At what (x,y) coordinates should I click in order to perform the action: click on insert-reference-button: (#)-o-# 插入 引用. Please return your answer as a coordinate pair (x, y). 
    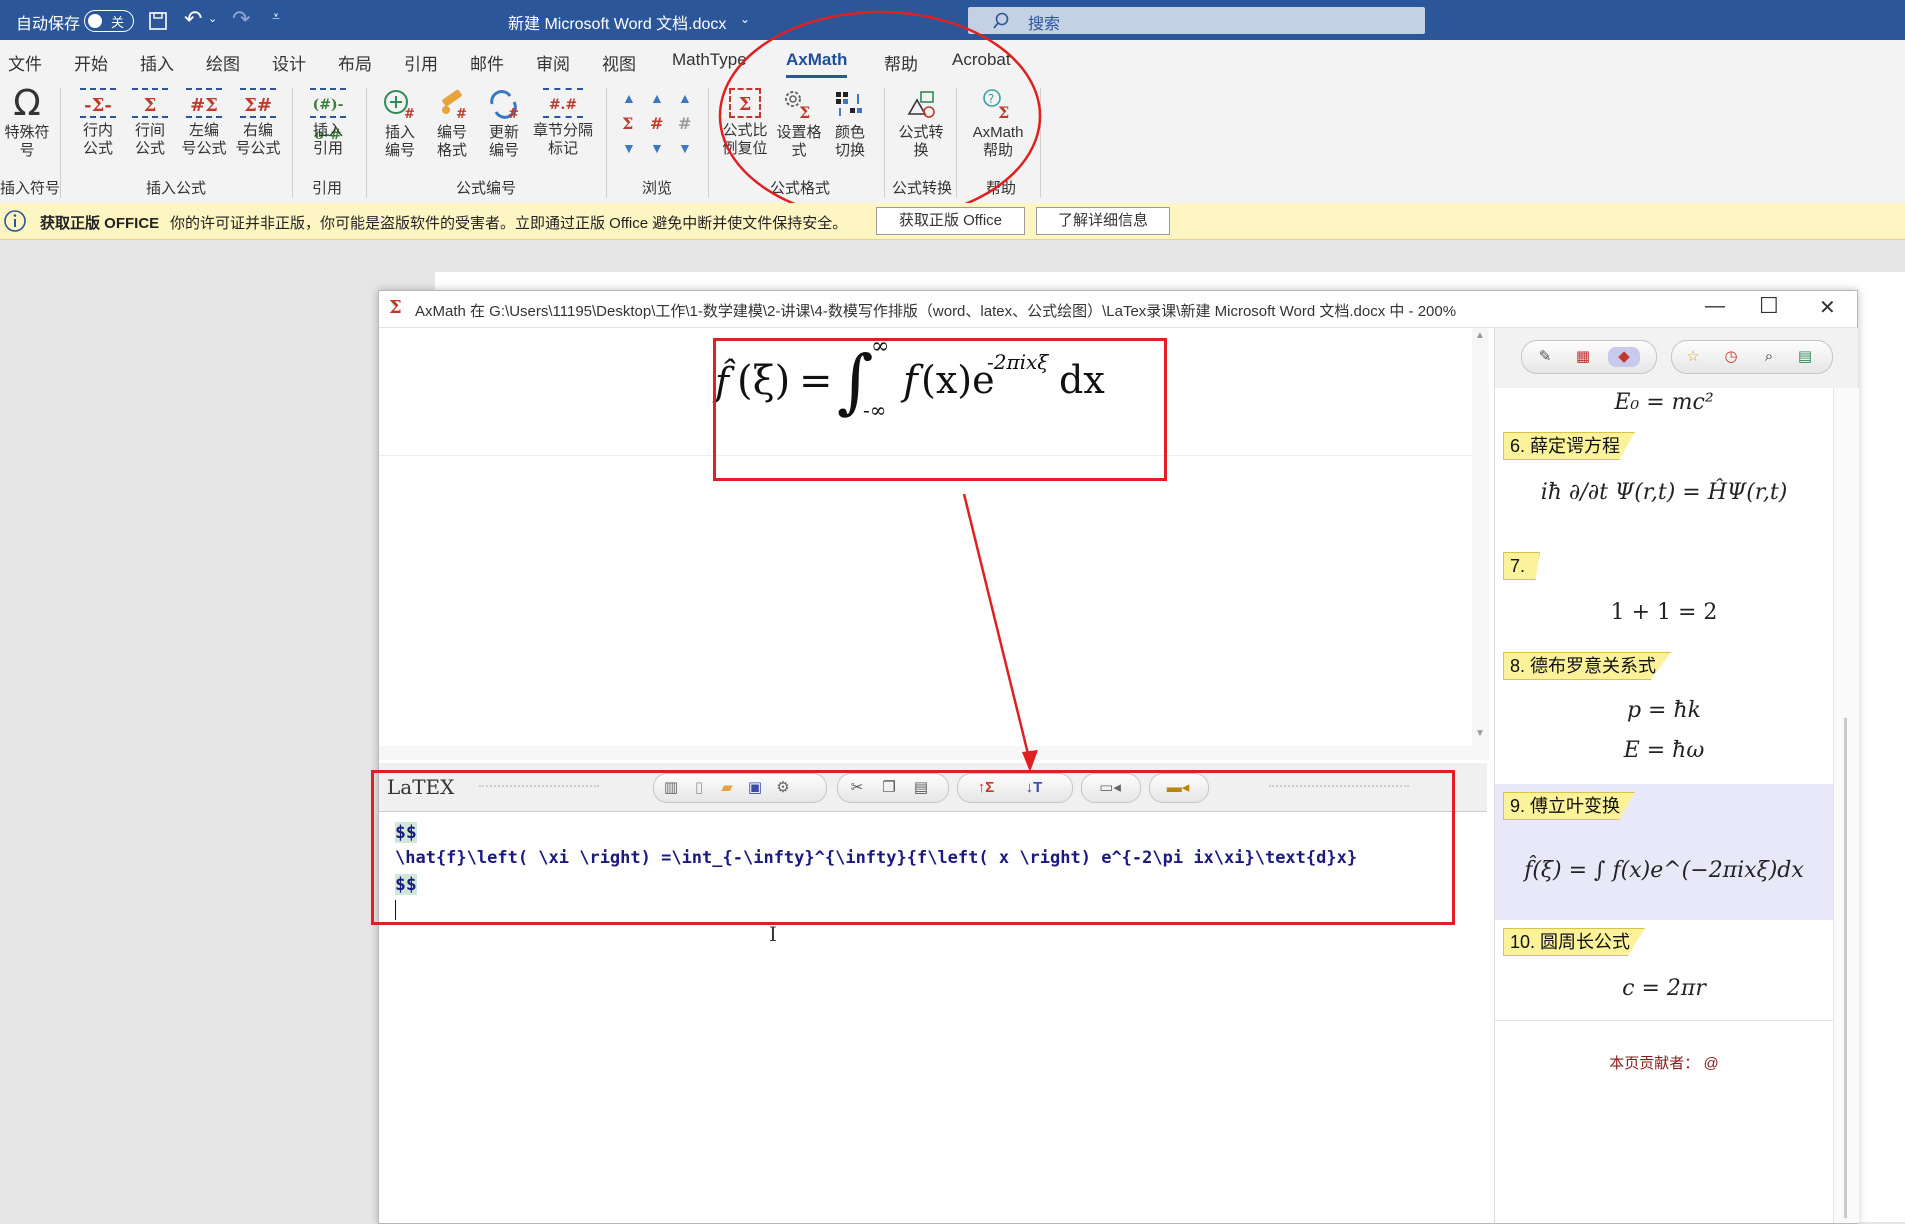
    Looking at the image, I should click on (328, 123).